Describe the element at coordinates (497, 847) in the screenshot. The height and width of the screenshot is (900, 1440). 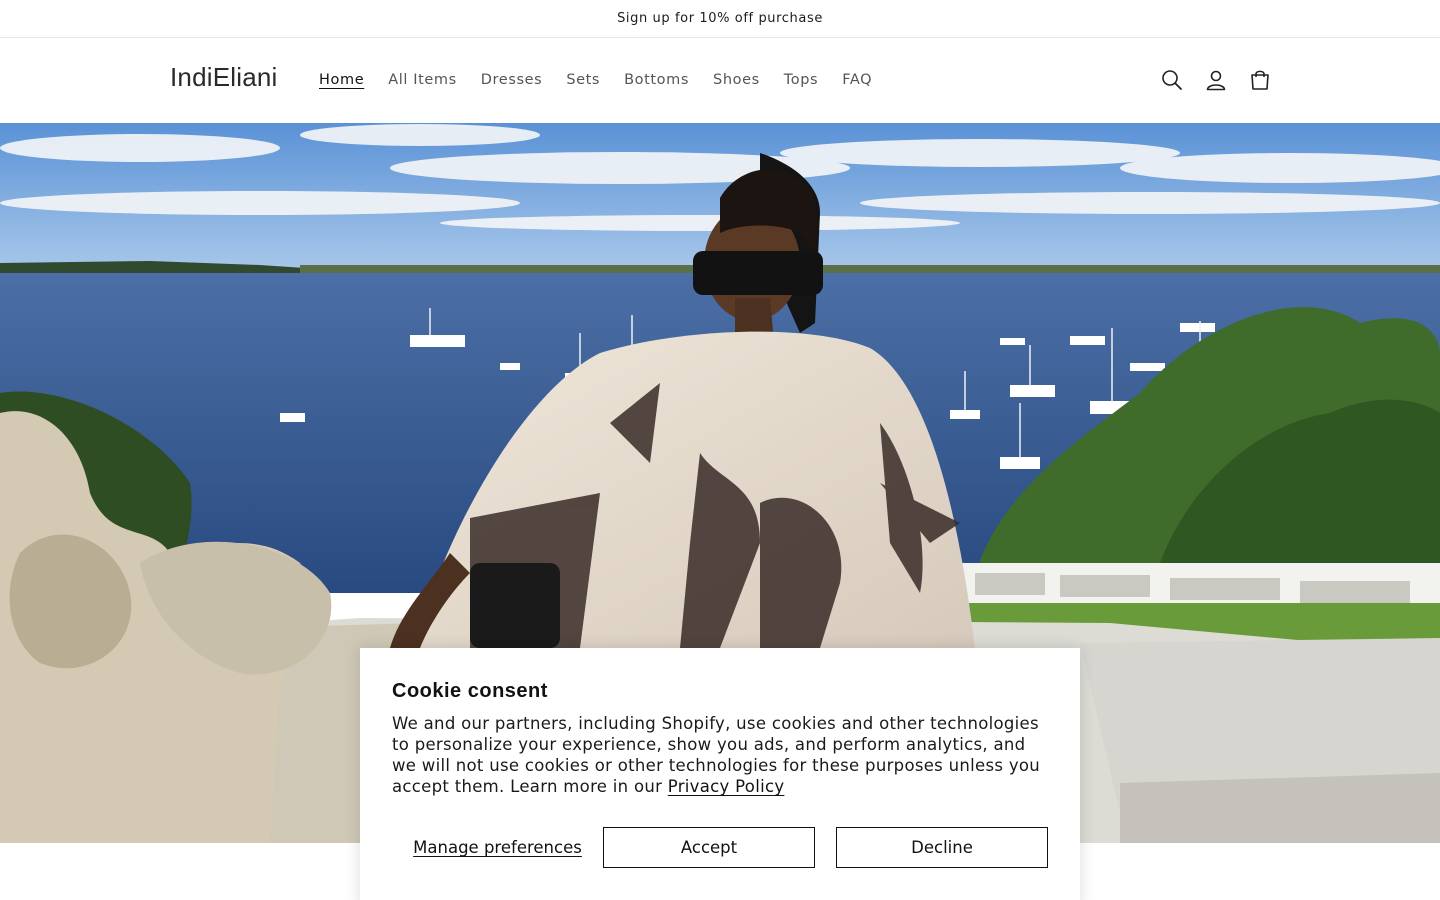
I see `manage-preferences-button: Manage preferences` at that location.